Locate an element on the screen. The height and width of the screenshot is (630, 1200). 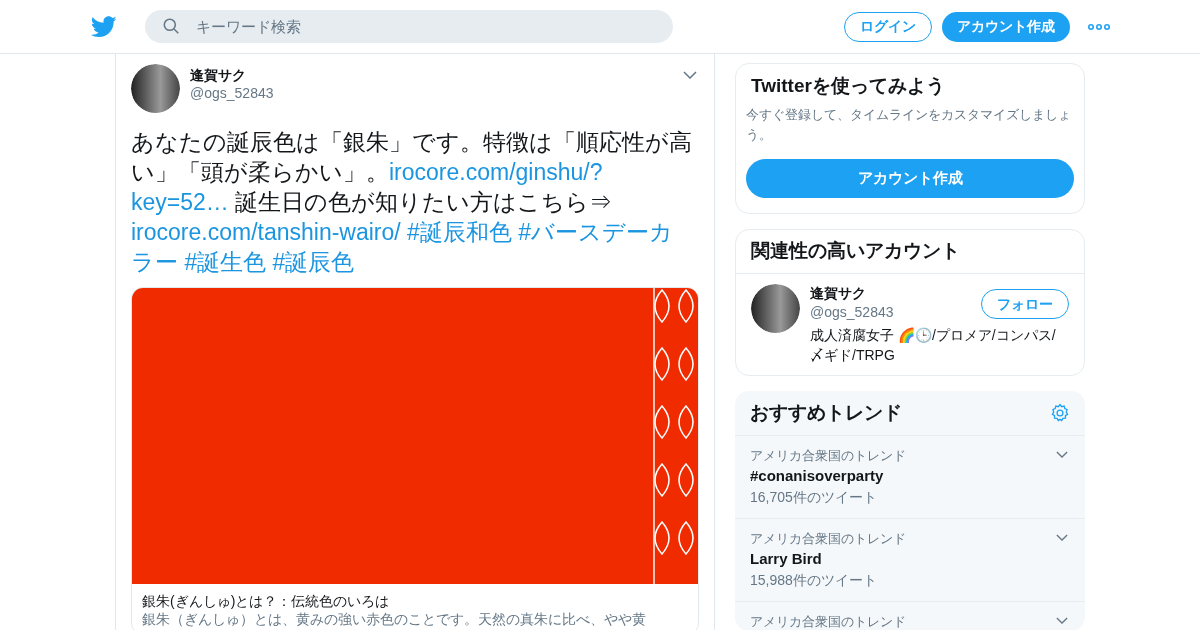
link: irocore.com/tanshin-wairo/ is located at coordinates (266, 232).